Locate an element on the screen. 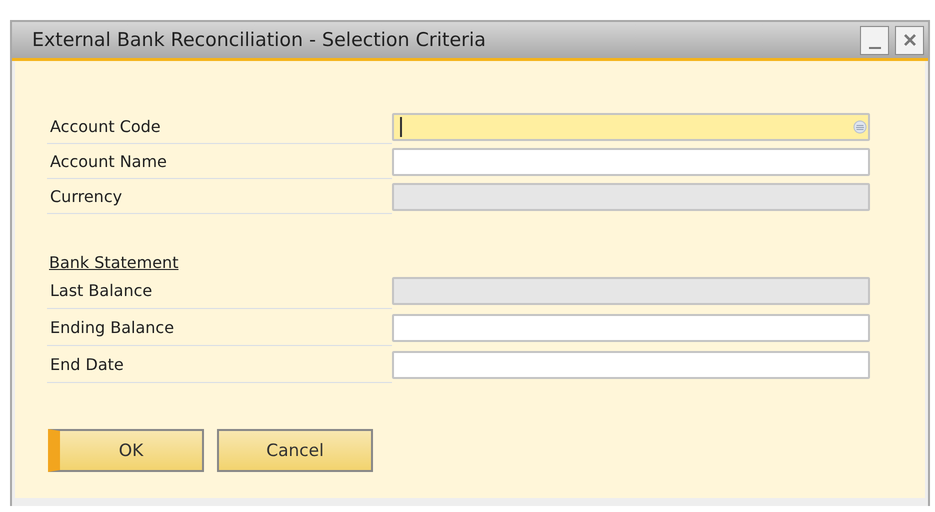  field-label: Last Balance is located at coordinates (101, 290).